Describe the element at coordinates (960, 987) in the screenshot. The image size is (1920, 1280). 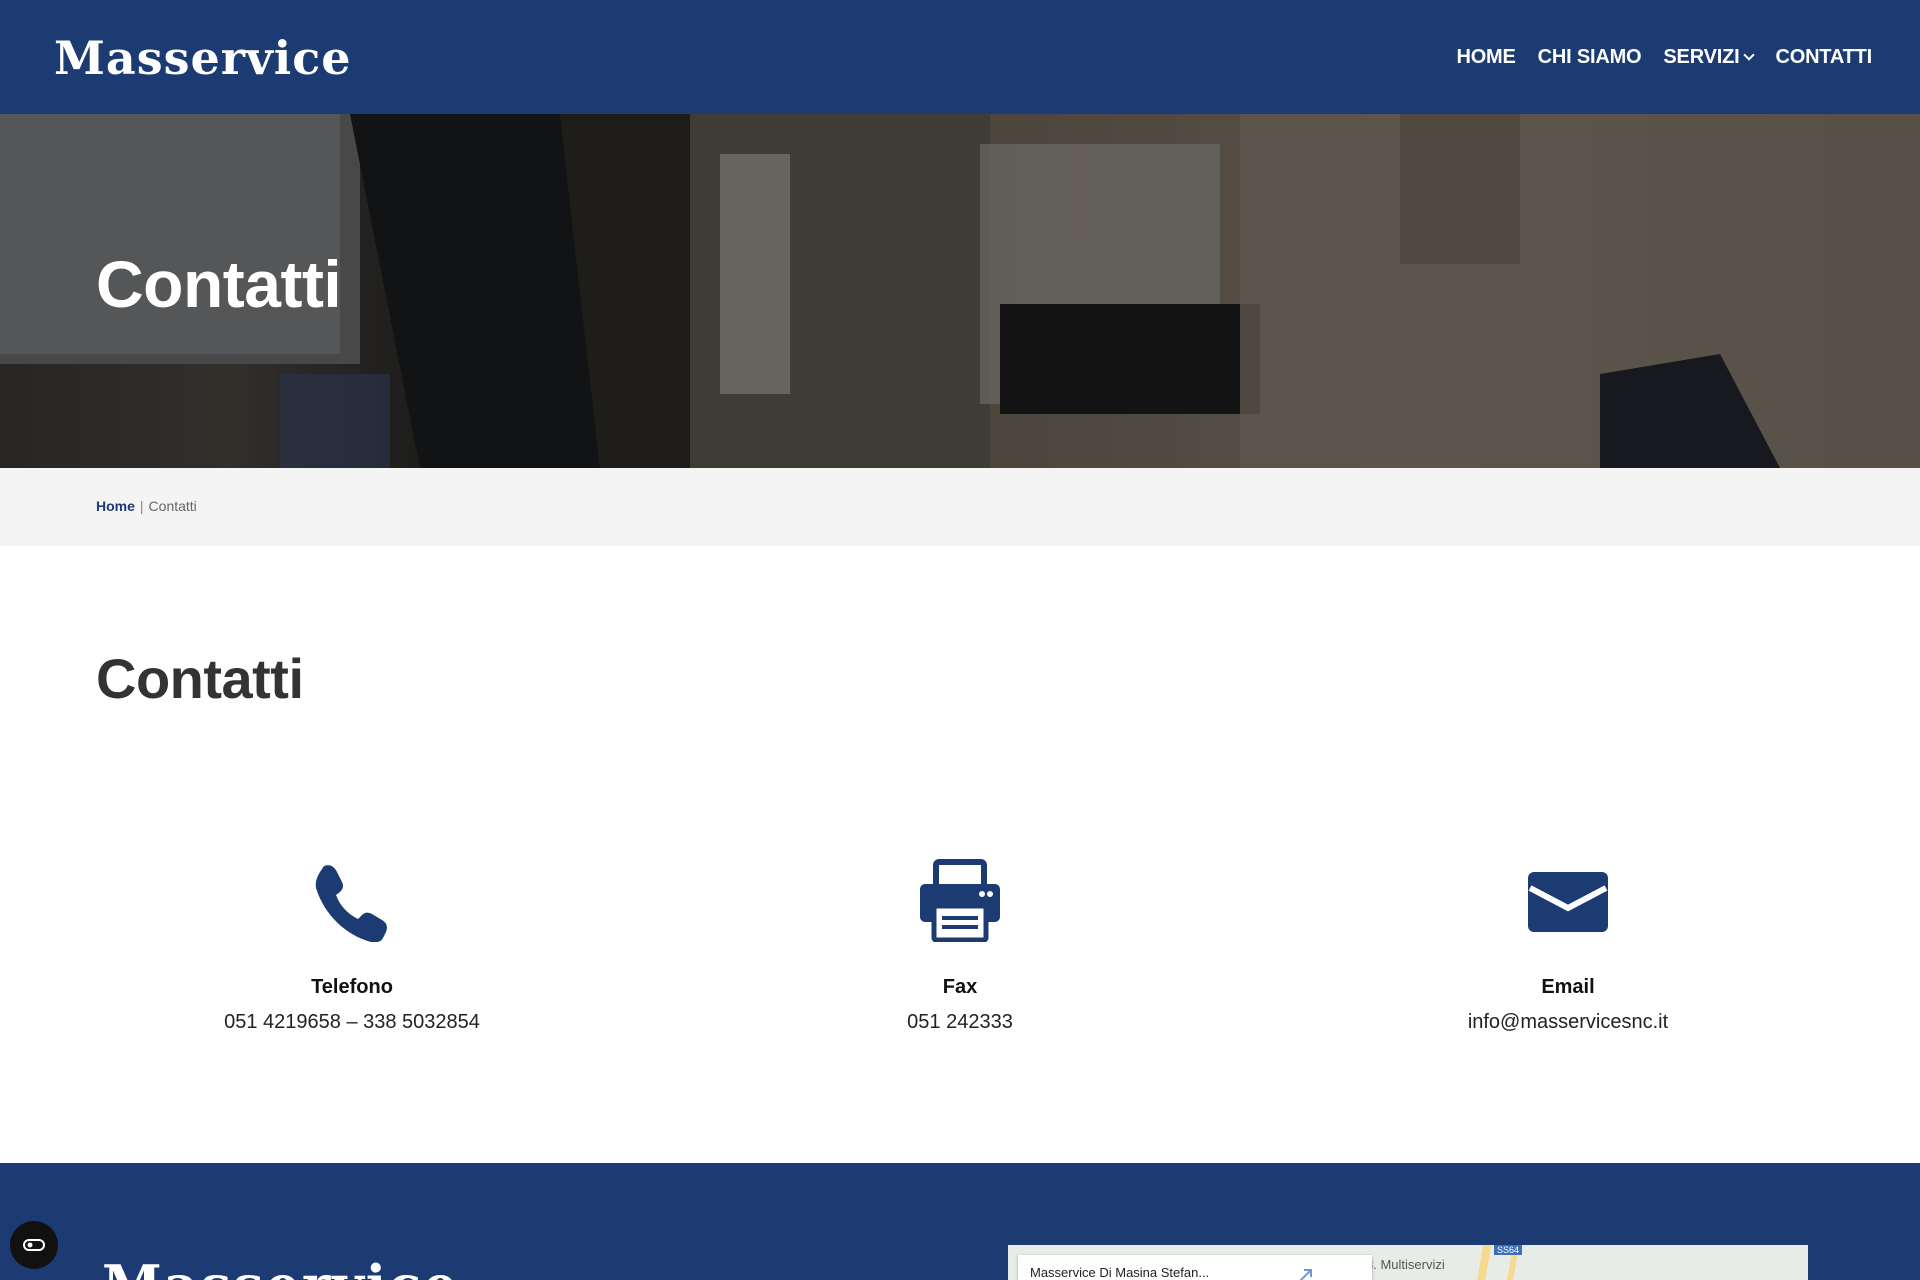
I see `contact-label: Fax` at that location.